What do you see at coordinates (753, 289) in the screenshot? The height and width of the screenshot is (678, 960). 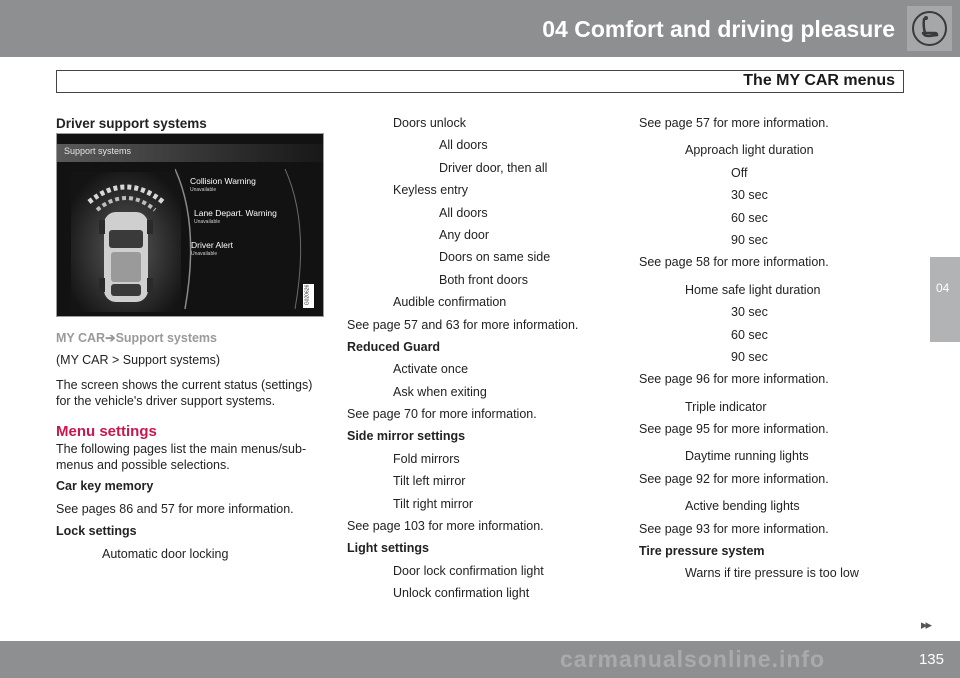 I see `home-safe-item: Home safe light duration` at bounding box center [753, 289].